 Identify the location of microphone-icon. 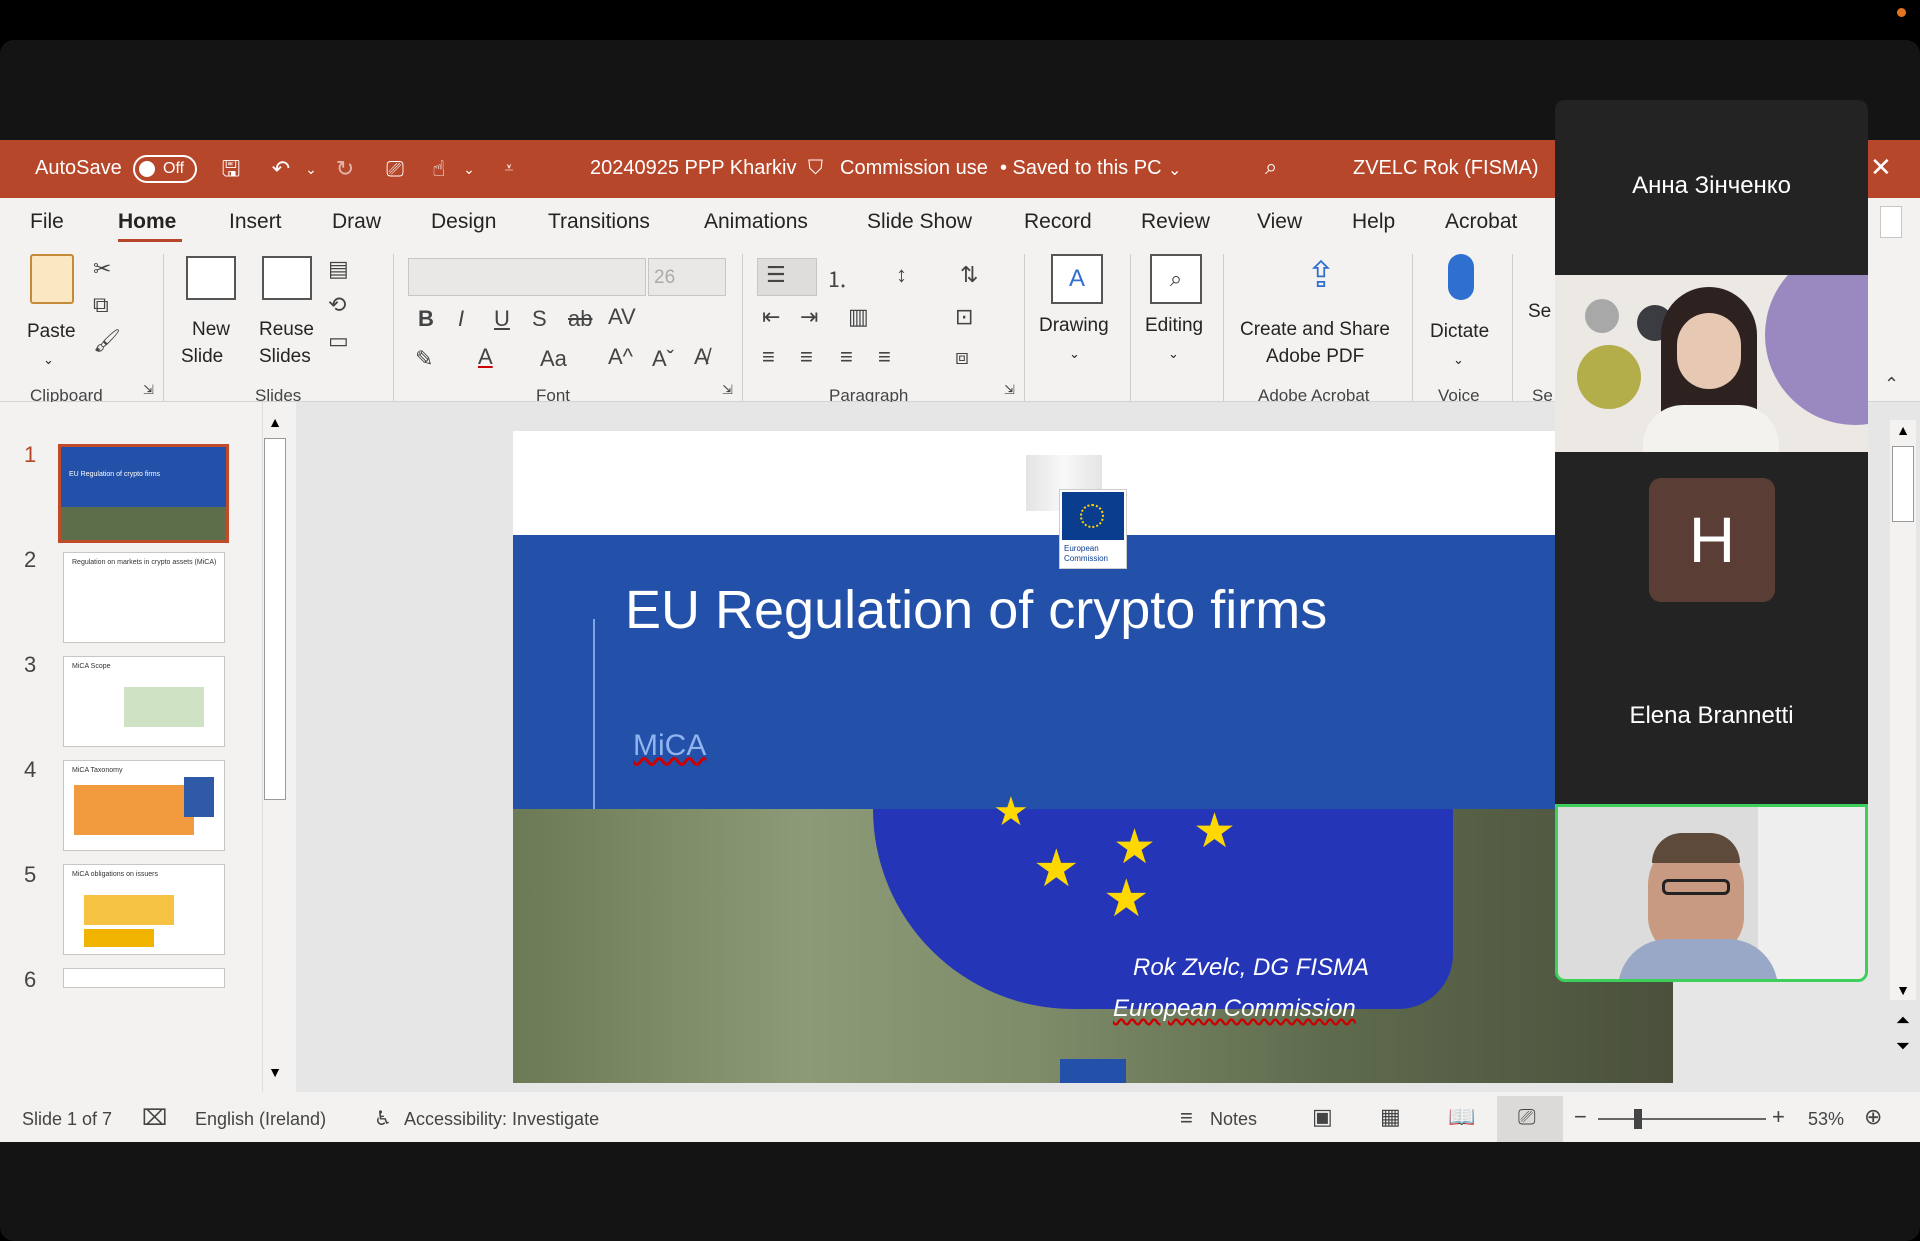
(1461, 277).